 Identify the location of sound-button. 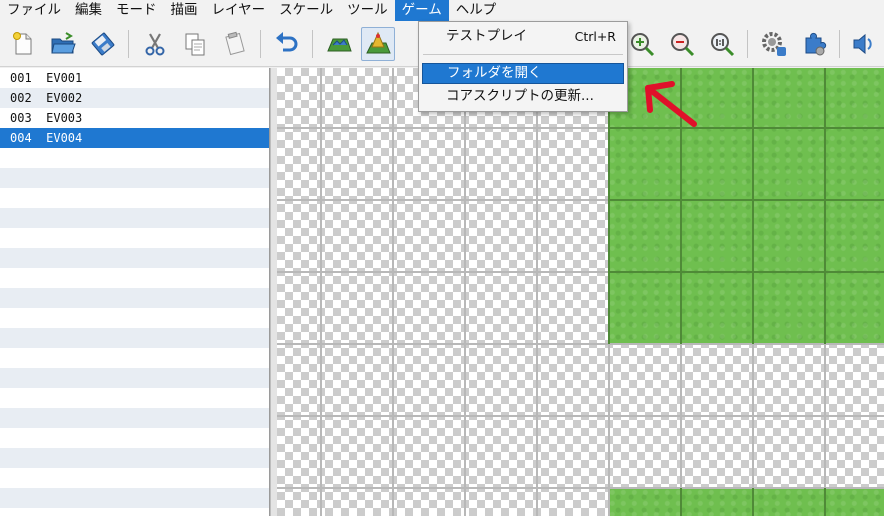
(864, 44).